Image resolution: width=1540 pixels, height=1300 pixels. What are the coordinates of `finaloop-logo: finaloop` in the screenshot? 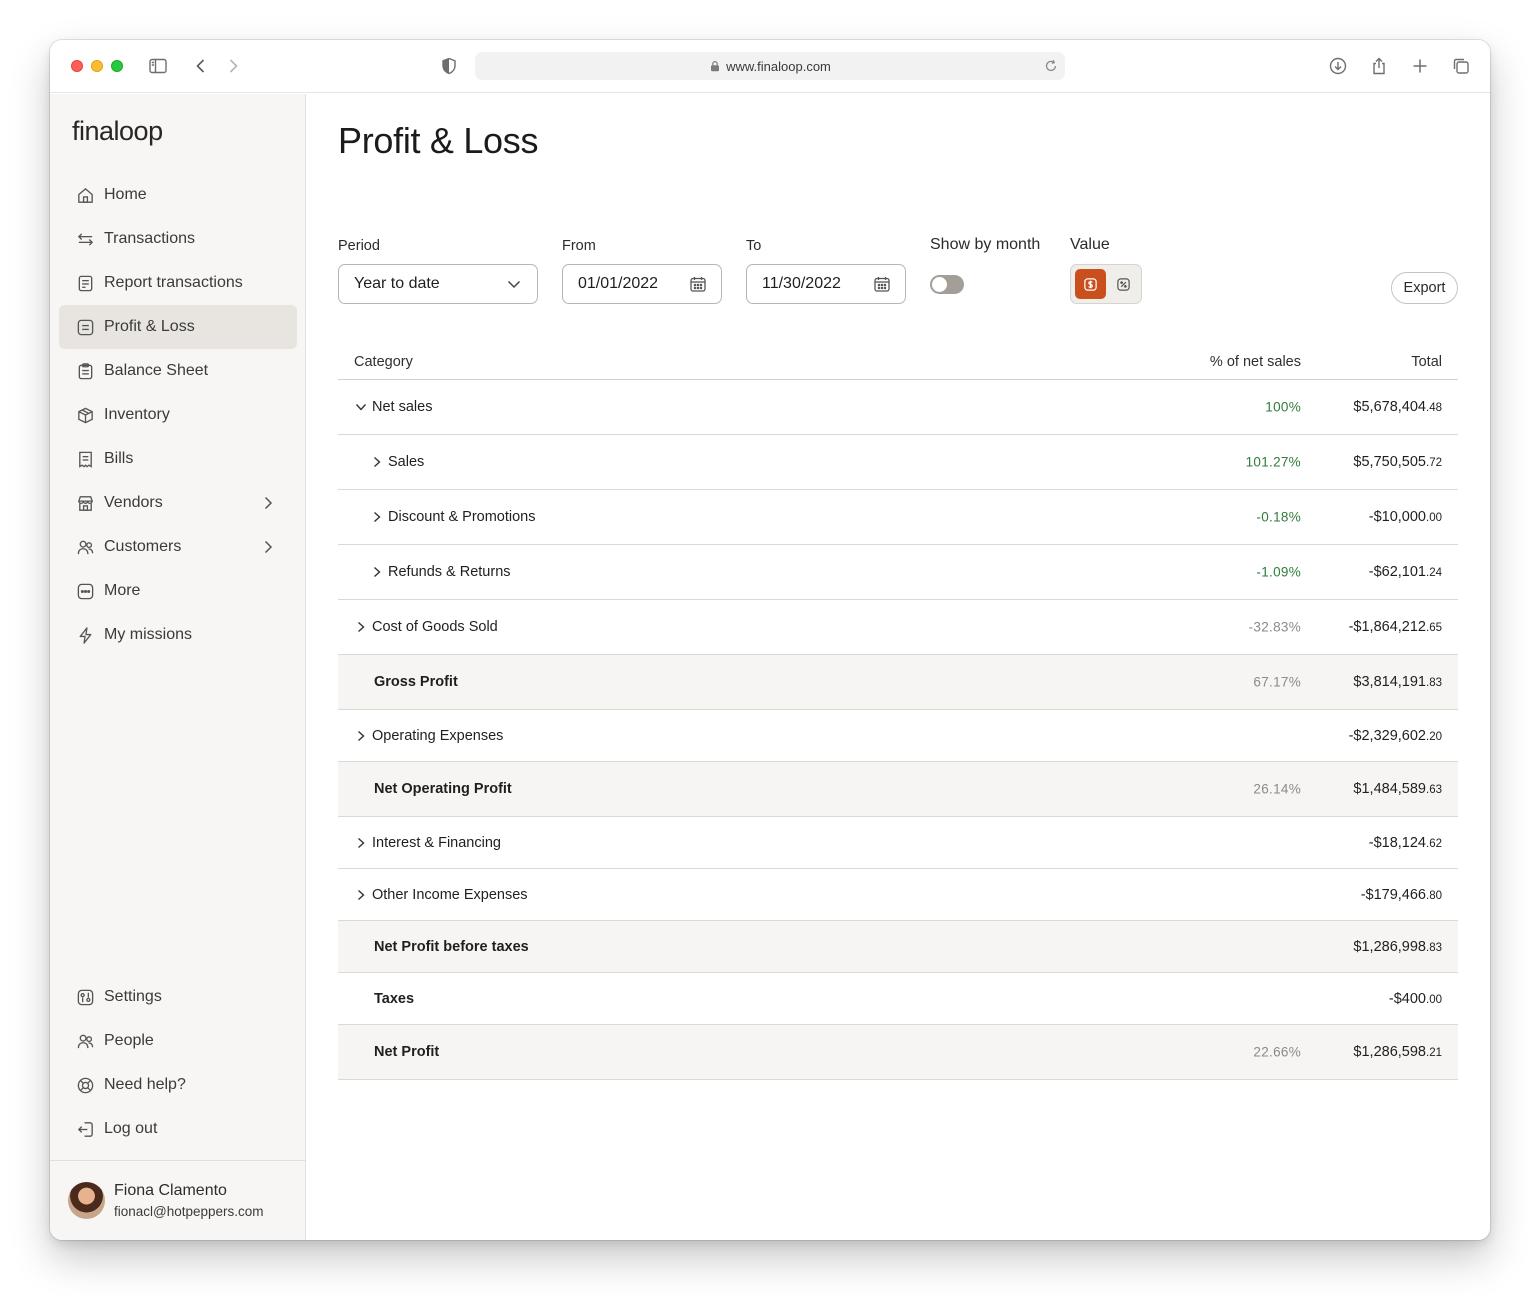 It's located at (117, 131).